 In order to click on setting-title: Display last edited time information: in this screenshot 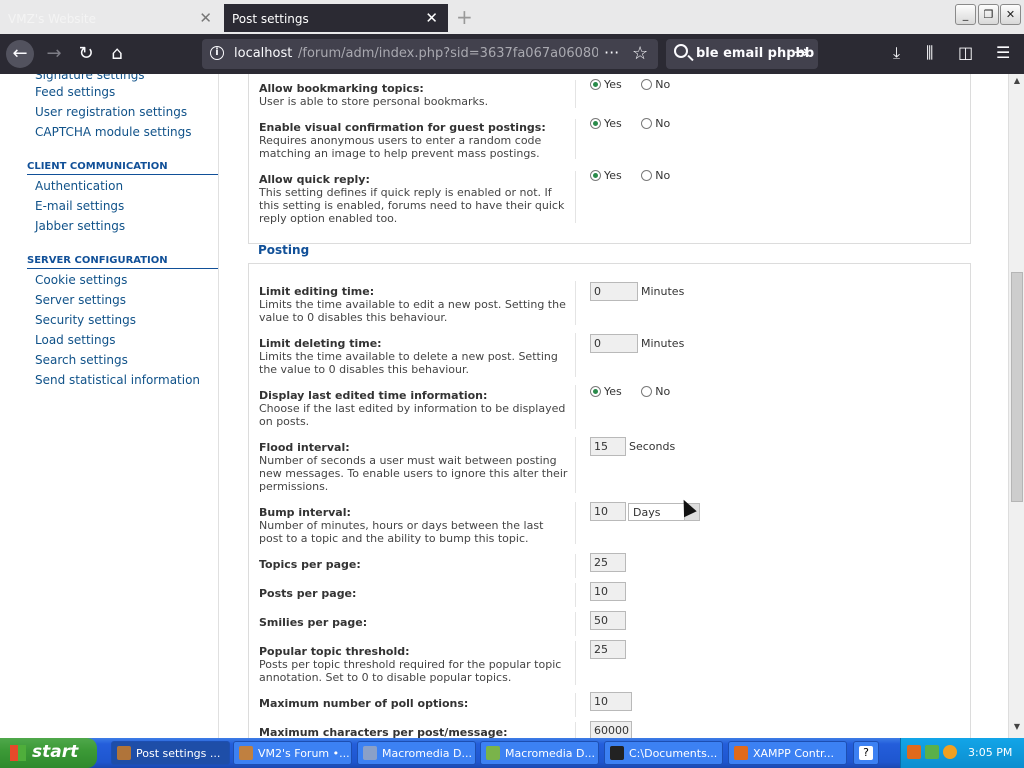, I will do `click(373, 395)`.